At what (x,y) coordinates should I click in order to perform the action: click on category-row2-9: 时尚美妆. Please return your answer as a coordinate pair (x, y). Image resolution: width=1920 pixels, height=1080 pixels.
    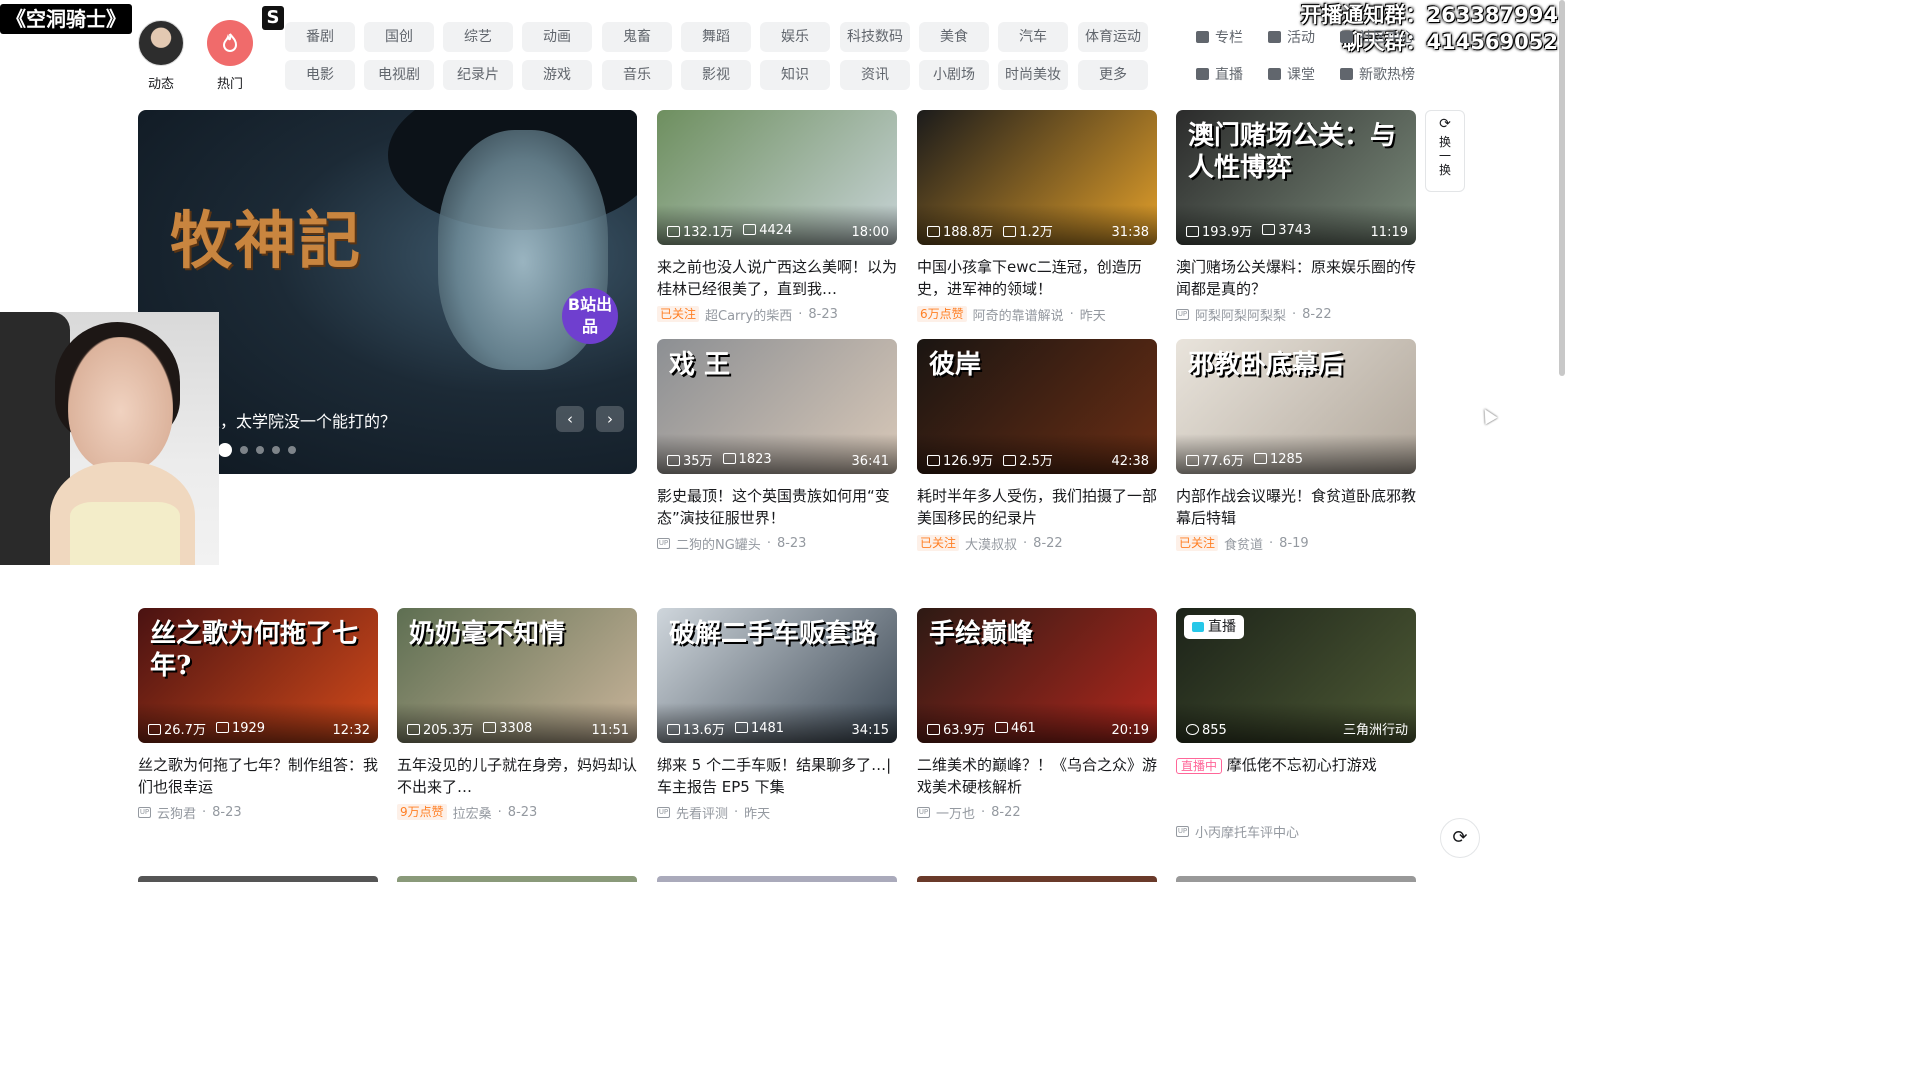
    Looking at the image, I should click on (1033, 75).